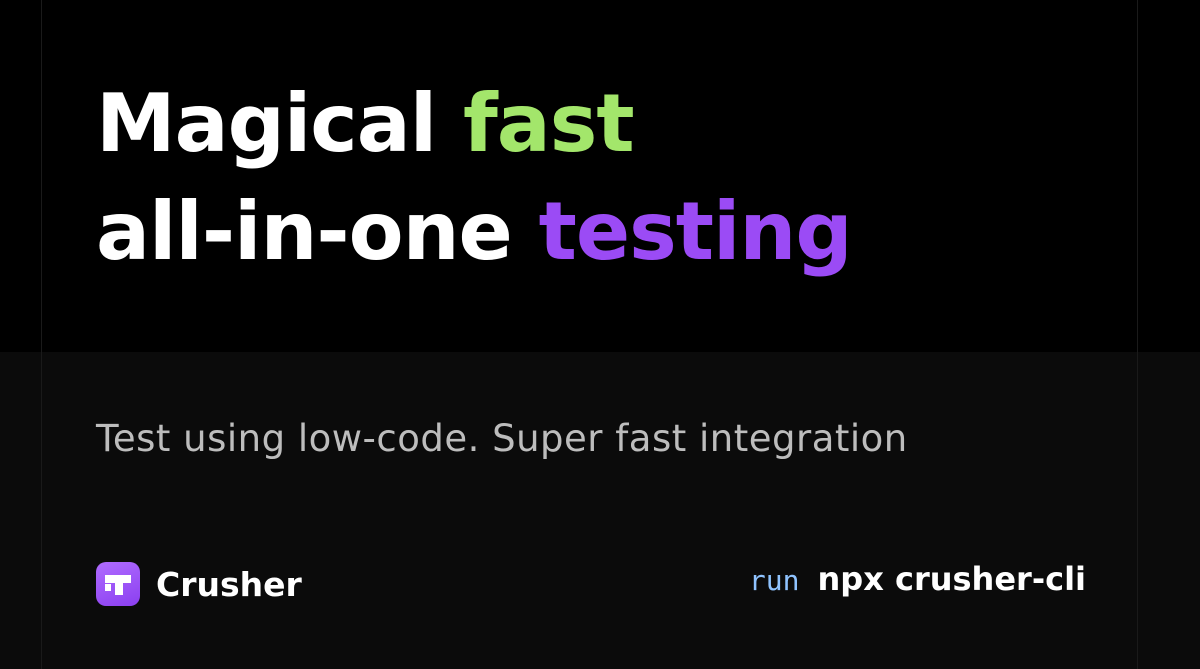  I want to click on headline-line-2: all-in-one testing, so click(474, 232).